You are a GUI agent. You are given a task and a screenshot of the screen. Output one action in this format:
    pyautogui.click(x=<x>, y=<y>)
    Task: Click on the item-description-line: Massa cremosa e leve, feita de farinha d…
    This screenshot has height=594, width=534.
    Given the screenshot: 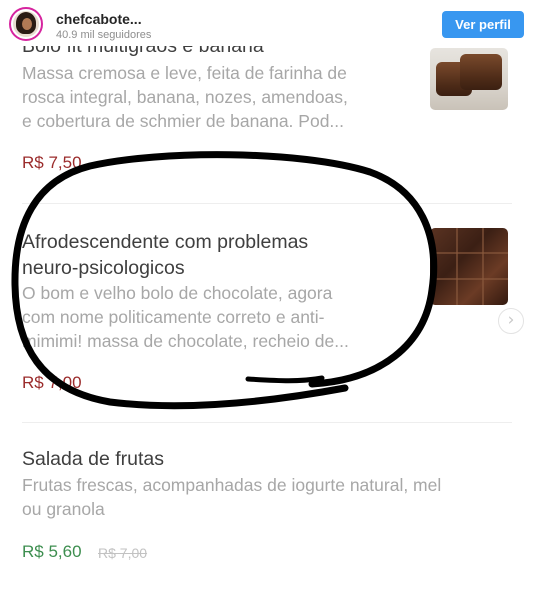 What is the action you would take?
    pyautogui.click(x=184, y=73)
    